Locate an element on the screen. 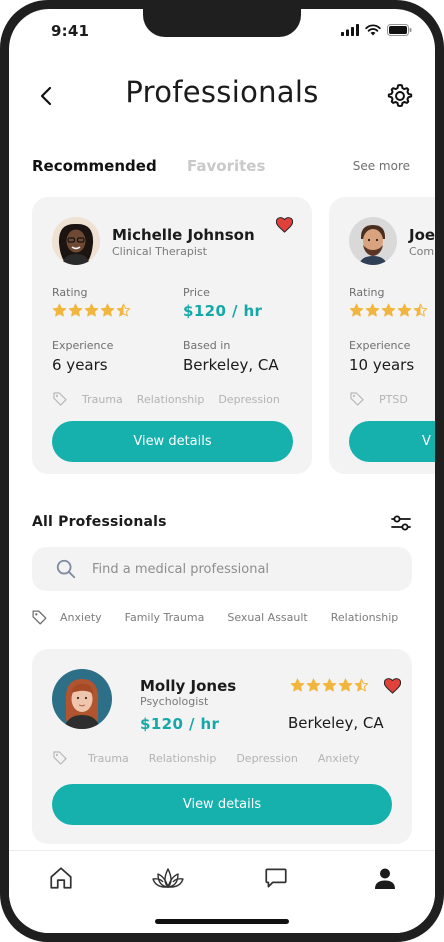 The image size is (444, 942). tab-favorites: Favorites is located at coordinates (226, 166).